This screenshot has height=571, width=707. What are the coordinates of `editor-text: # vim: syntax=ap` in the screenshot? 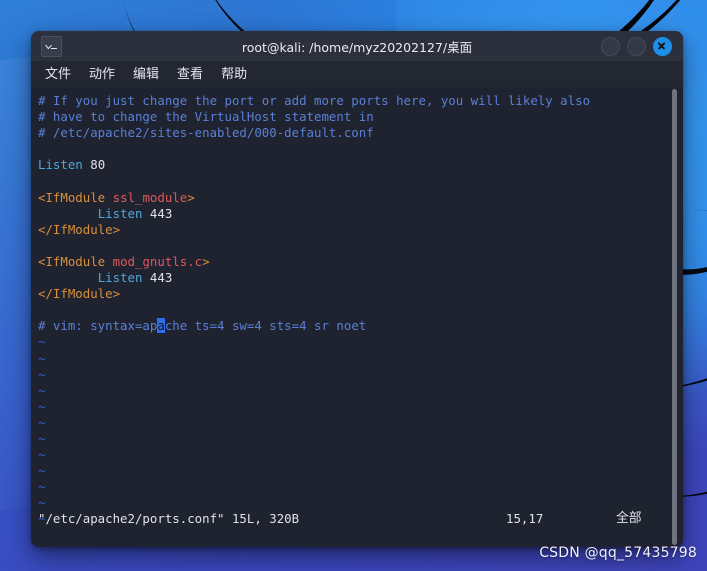 It's located at (98, 326).